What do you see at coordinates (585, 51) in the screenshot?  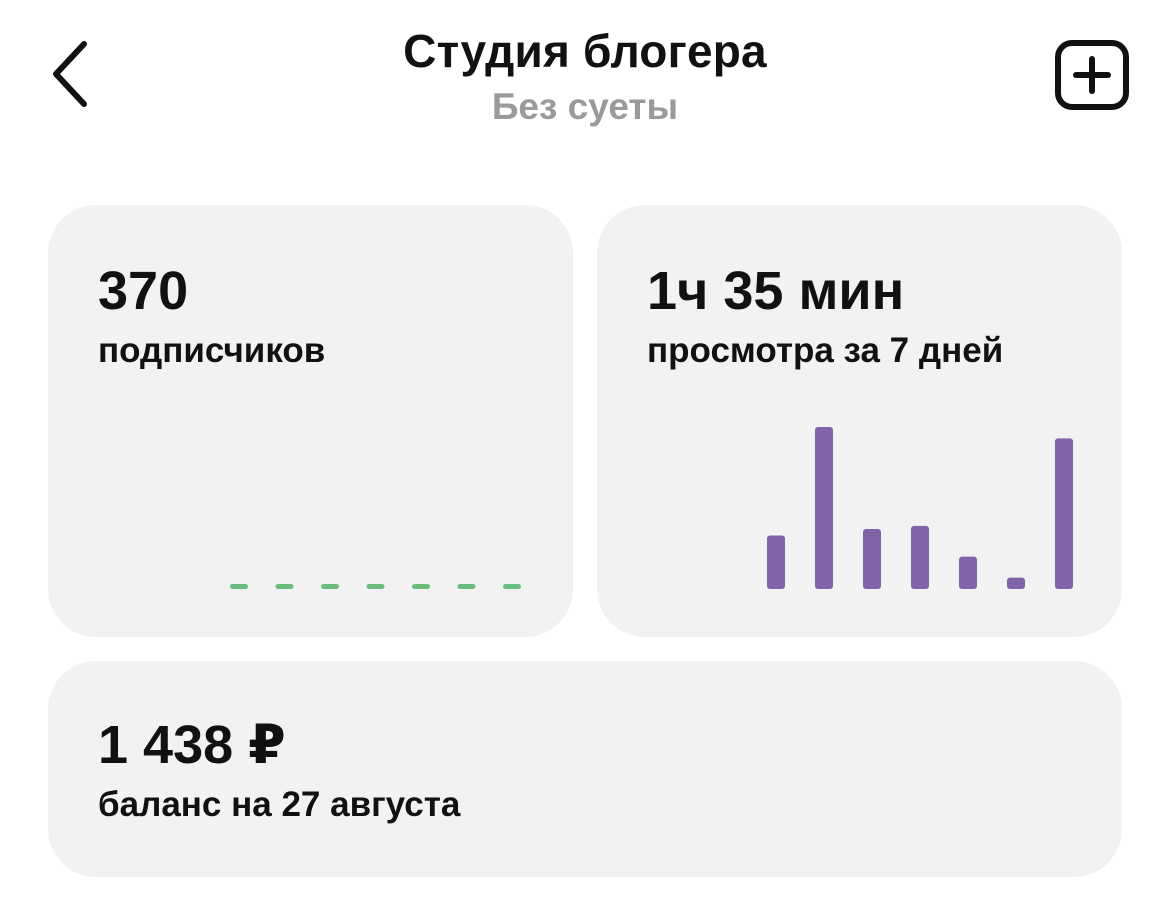 I see `page-title: Студия блогера` at bounding box center [585, 51].